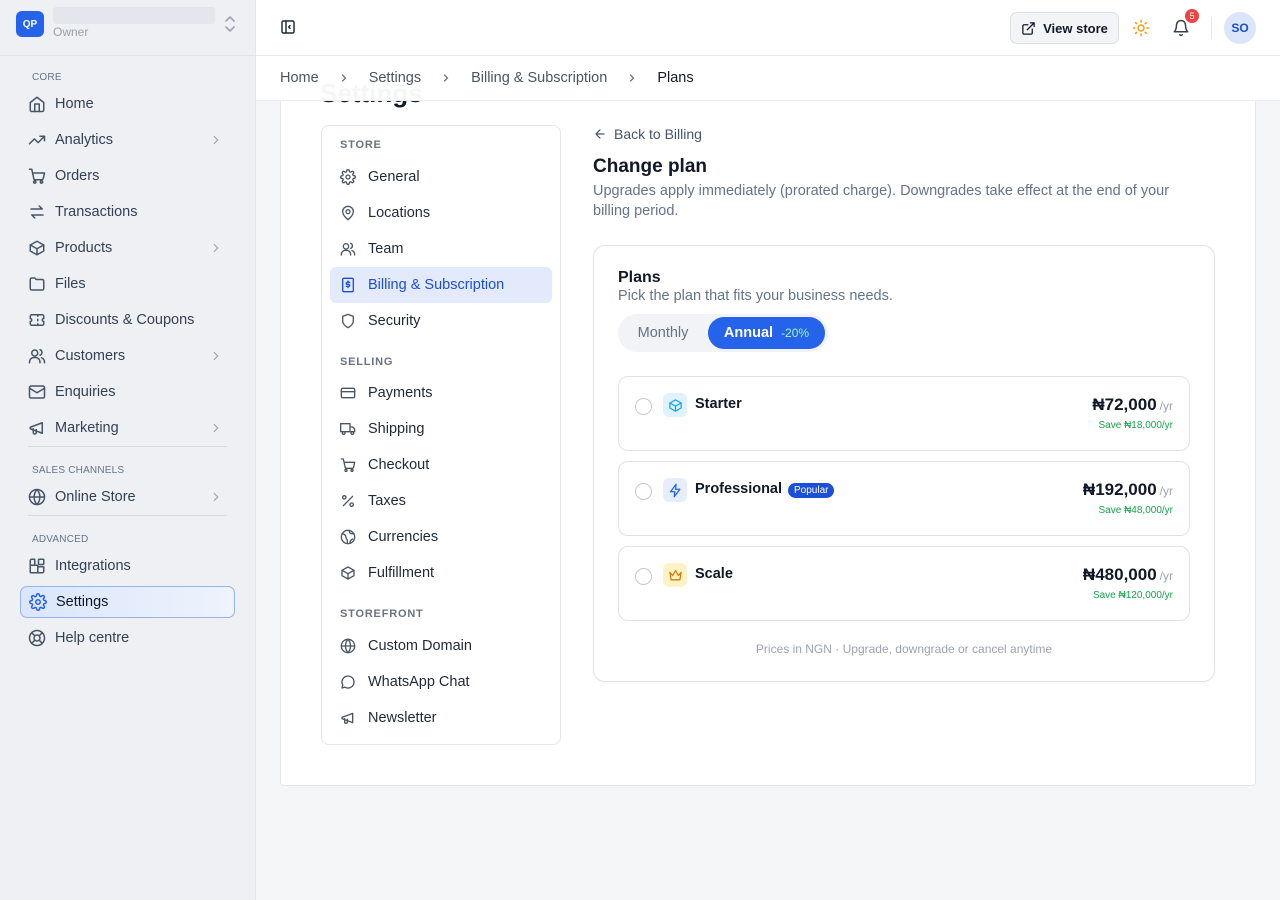 The image size is (1280, 900). What do you see at coordinates (401, 573) in the screenshot?
I see `settings-item-label: Fulfillment` at bounding box center [401, 573].